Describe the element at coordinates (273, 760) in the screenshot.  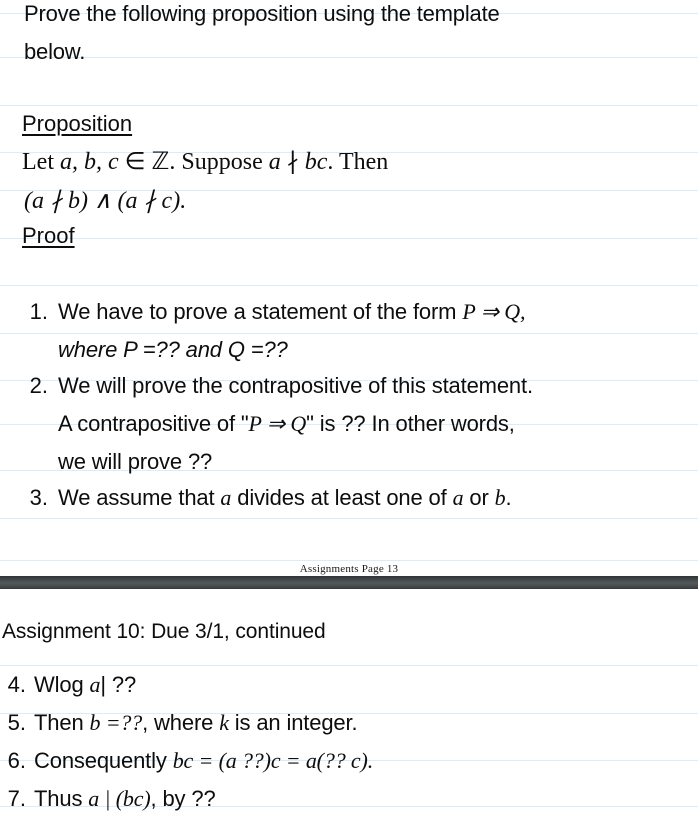
I see `step-6-math: bc = (a ??)c = a(?? c).` at that location.